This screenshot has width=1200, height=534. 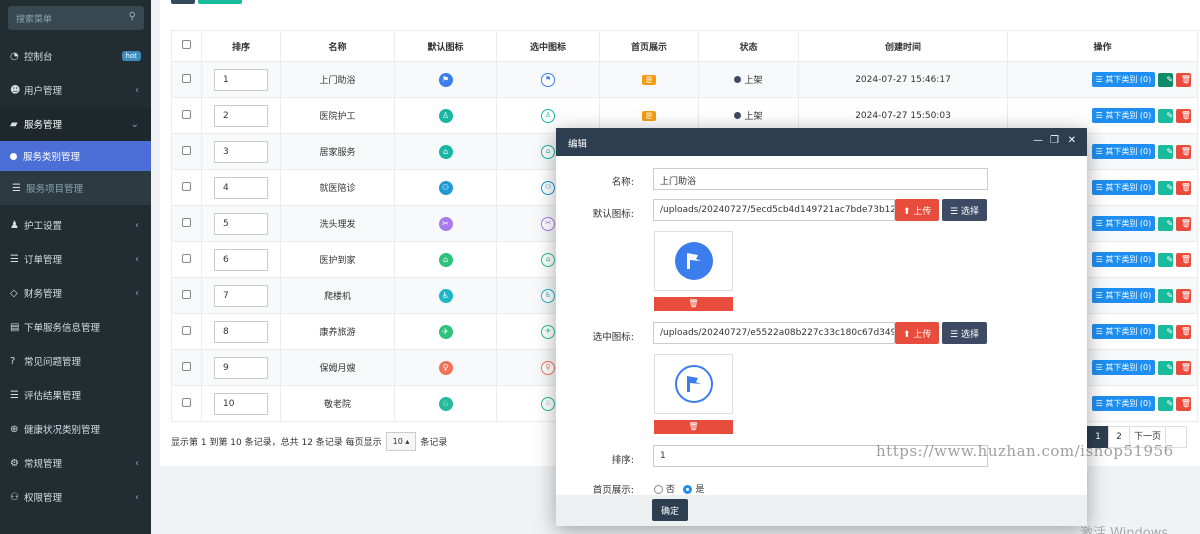 I want to click on refresh-button, so click(x=183, y=2).